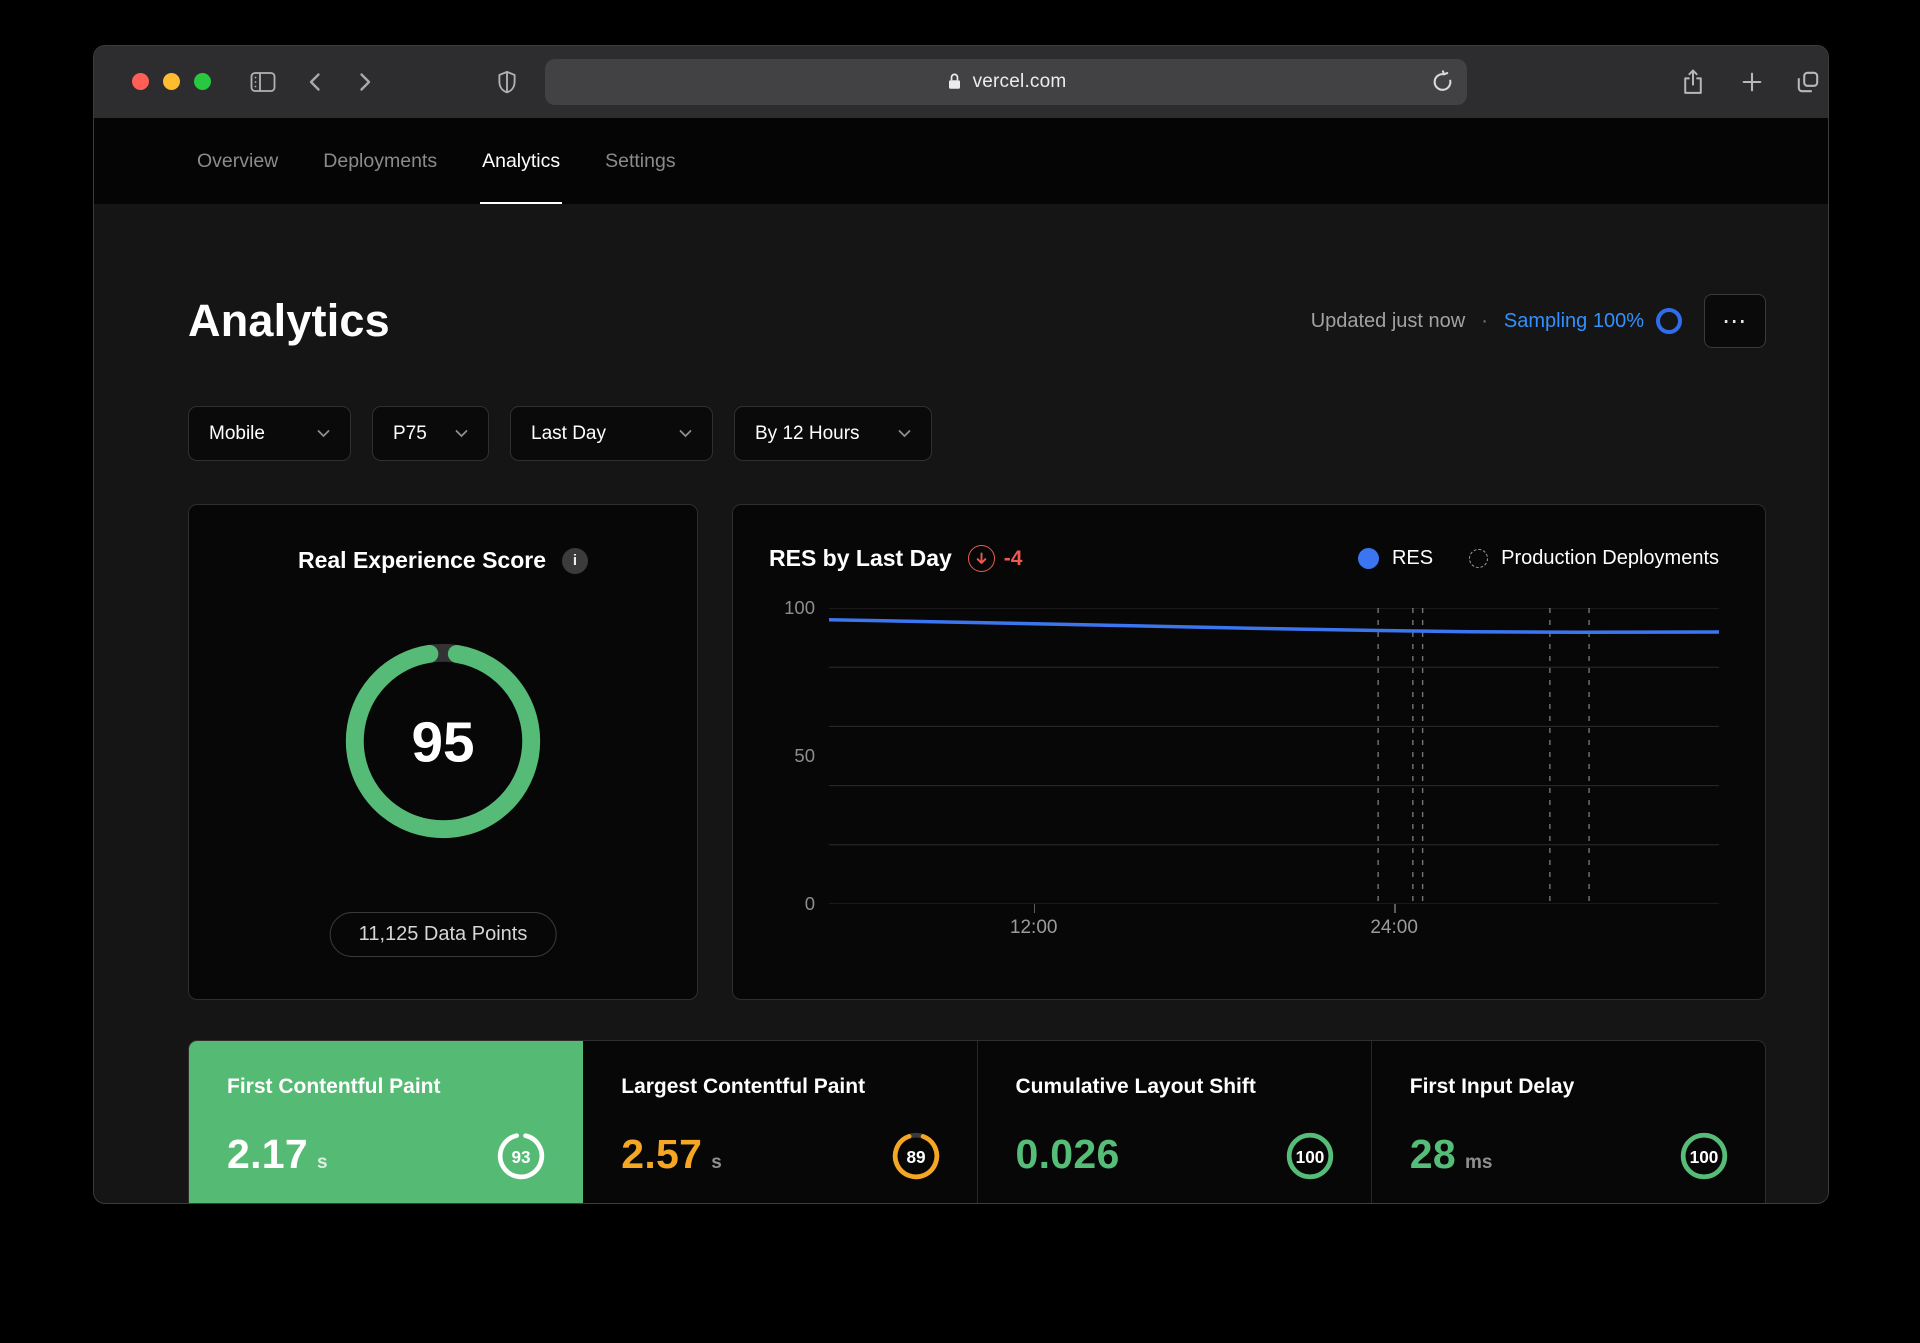  I want to click on info-icon: i, so click(575, 560).